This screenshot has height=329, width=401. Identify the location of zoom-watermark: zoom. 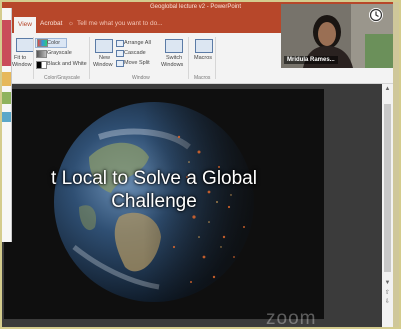
(291, 318).